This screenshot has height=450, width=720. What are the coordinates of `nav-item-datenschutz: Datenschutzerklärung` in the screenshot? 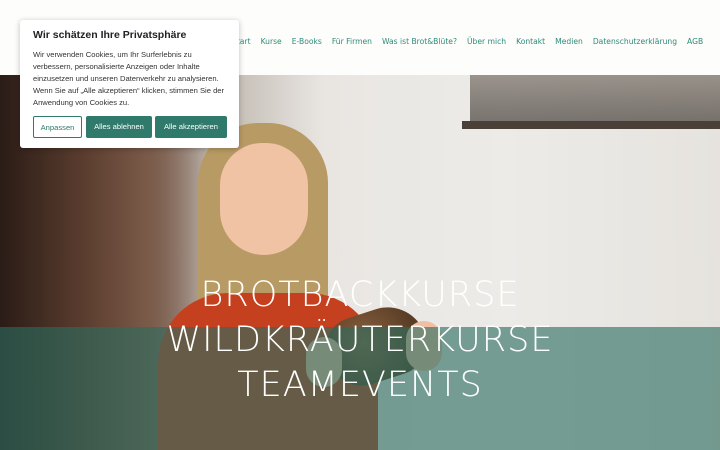 It's located at (635, 41).